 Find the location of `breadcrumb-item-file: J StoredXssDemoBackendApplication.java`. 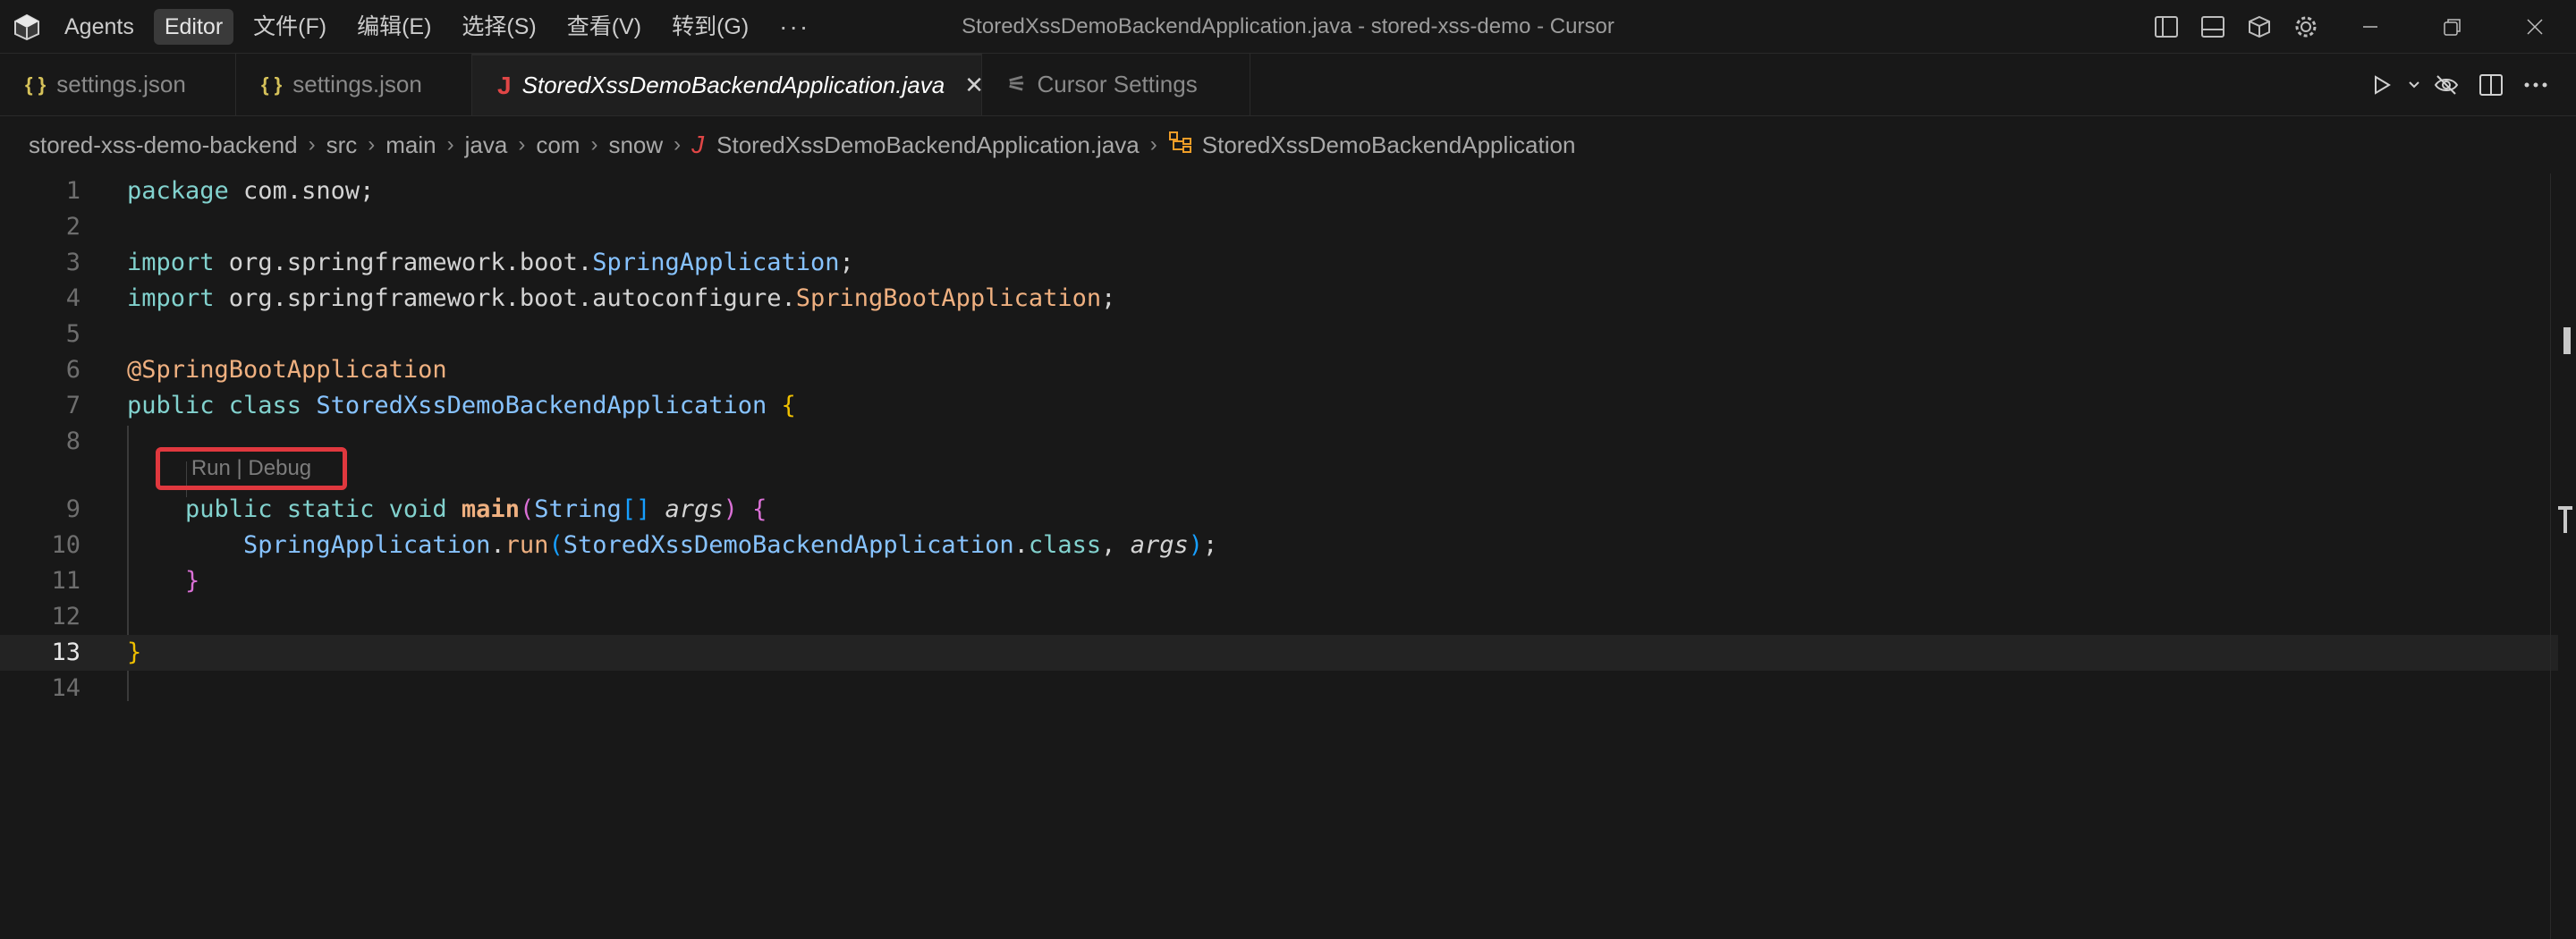

breadcrumb-item-file: J StoredXssDemoBackendApplication.java is located at coordinates (915, 145).